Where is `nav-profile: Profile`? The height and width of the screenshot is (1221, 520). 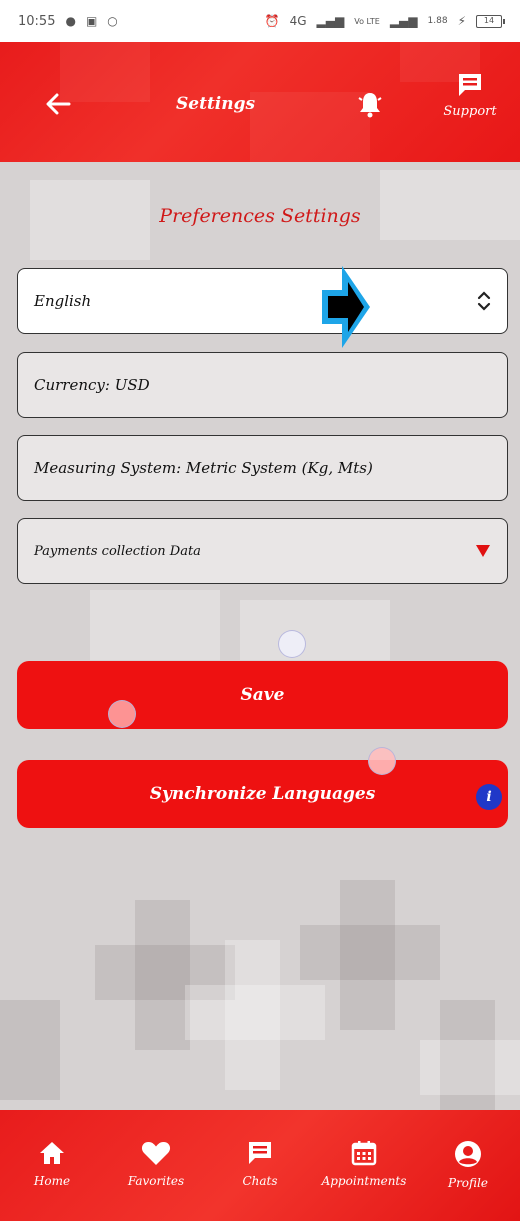
nav-profile: Profile is located at coordinates (468, 1165).